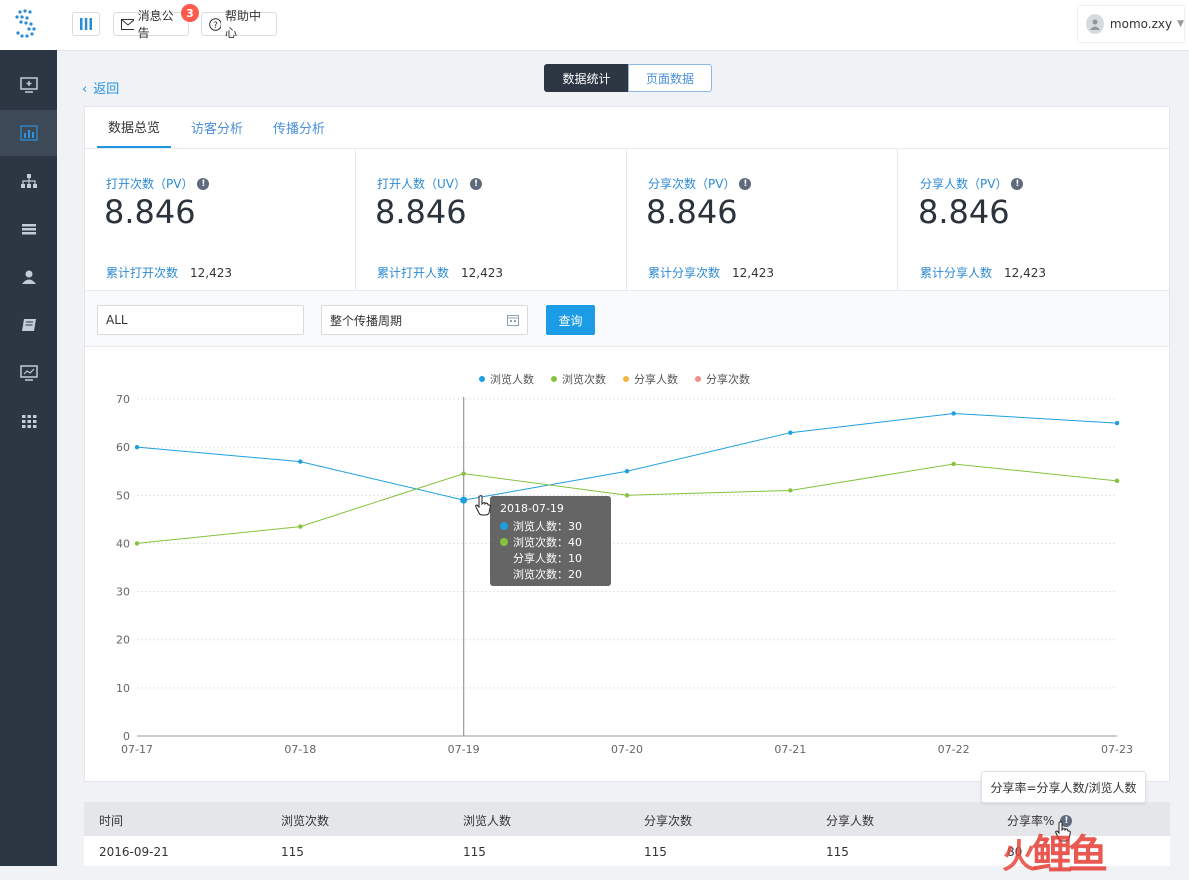 The width and height of the screenshot is (1189, 880). Describe the element at coordinates (28, 133) in the screenshot. I see `nav-statistics` at that location.